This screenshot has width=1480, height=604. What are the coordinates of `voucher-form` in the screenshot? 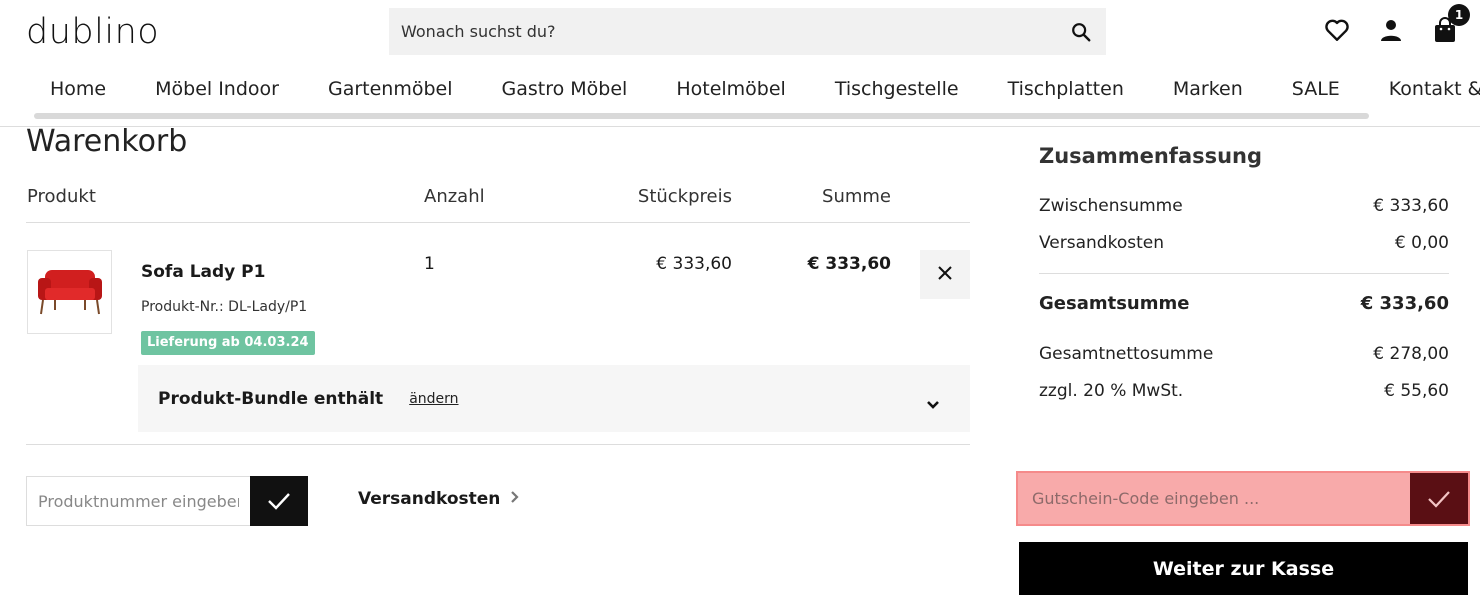 It's located at (1243, 498).